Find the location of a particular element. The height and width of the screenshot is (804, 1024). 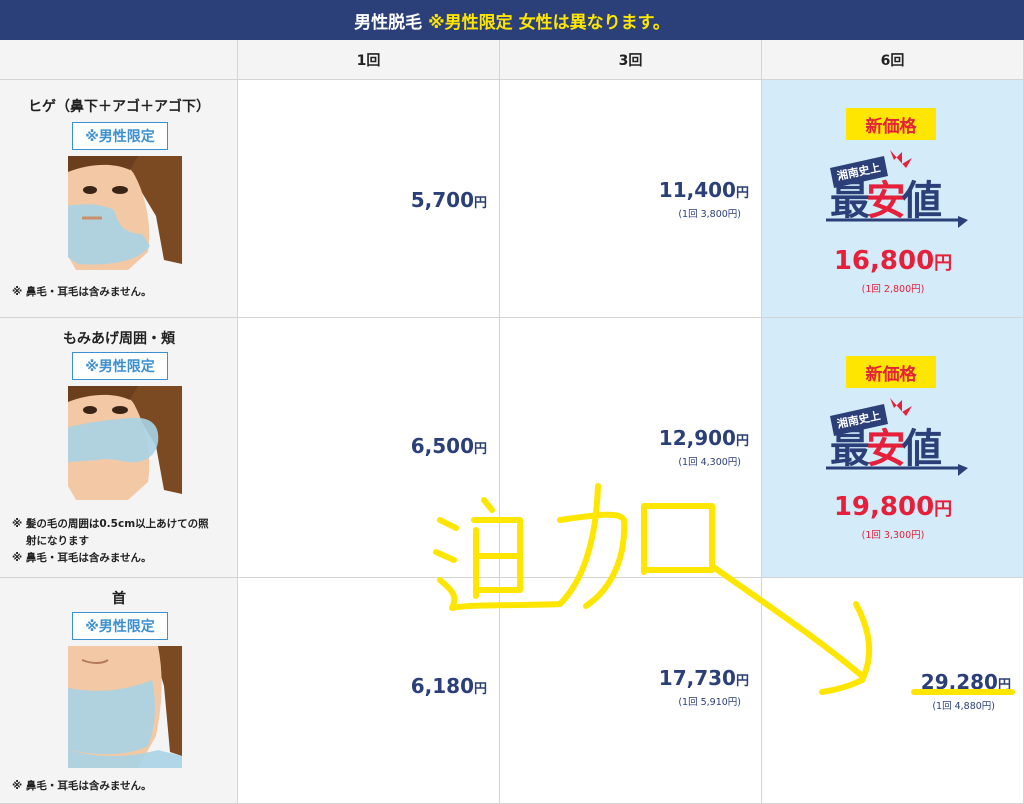

table-cell-price-6: 29,280円 (1回 4,880円) is located at coordinates (893, 691).